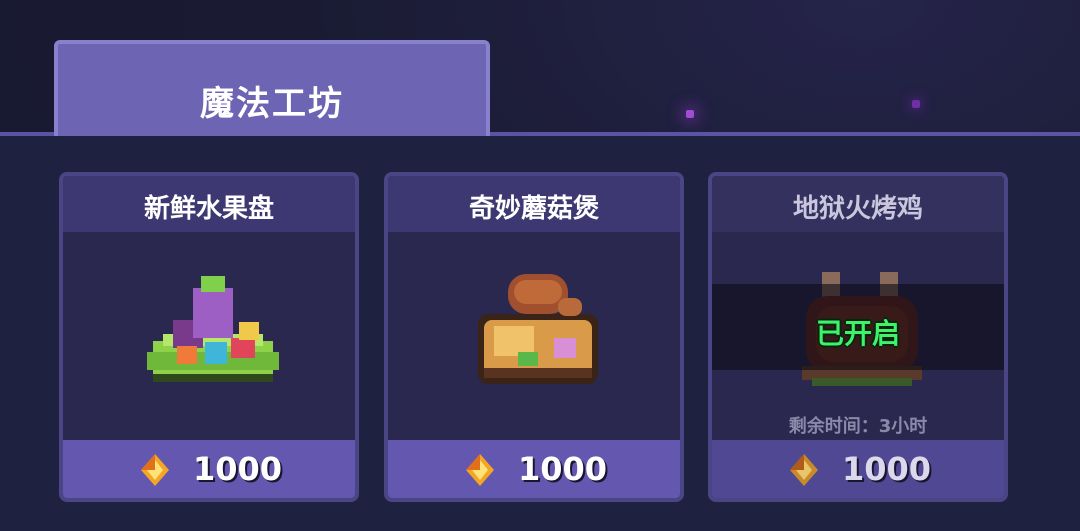  Describe the element at coordinates (857, 333) in the screenshot. I see `status-badge: 已开启` at that location.